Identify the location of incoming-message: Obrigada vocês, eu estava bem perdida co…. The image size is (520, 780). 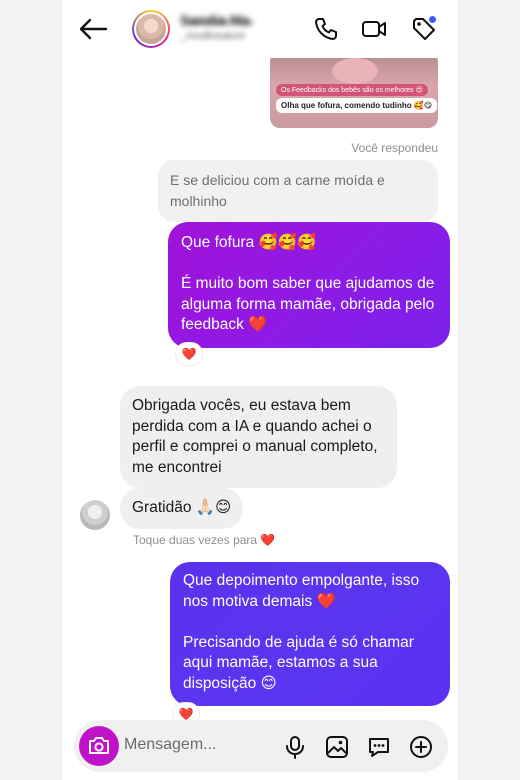
(258, 437).